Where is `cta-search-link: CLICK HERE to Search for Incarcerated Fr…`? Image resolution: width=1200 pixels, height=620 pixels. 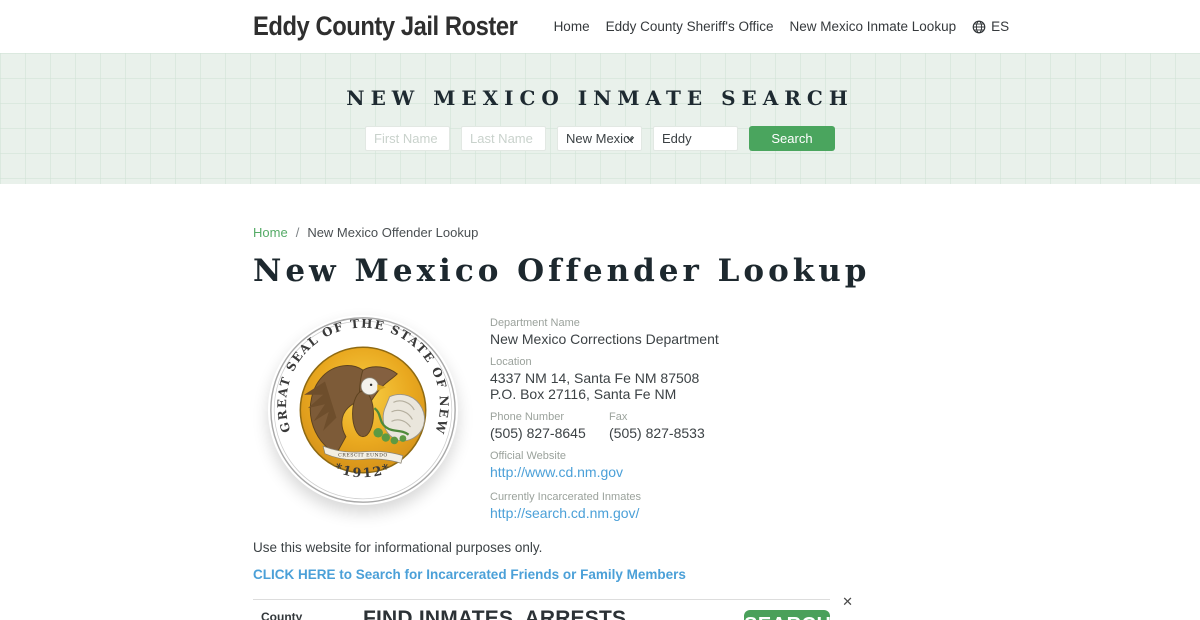 cta-search-link: CLICK HERE to Search for Incarcerated Fr… is located at coordinates (469, 574).